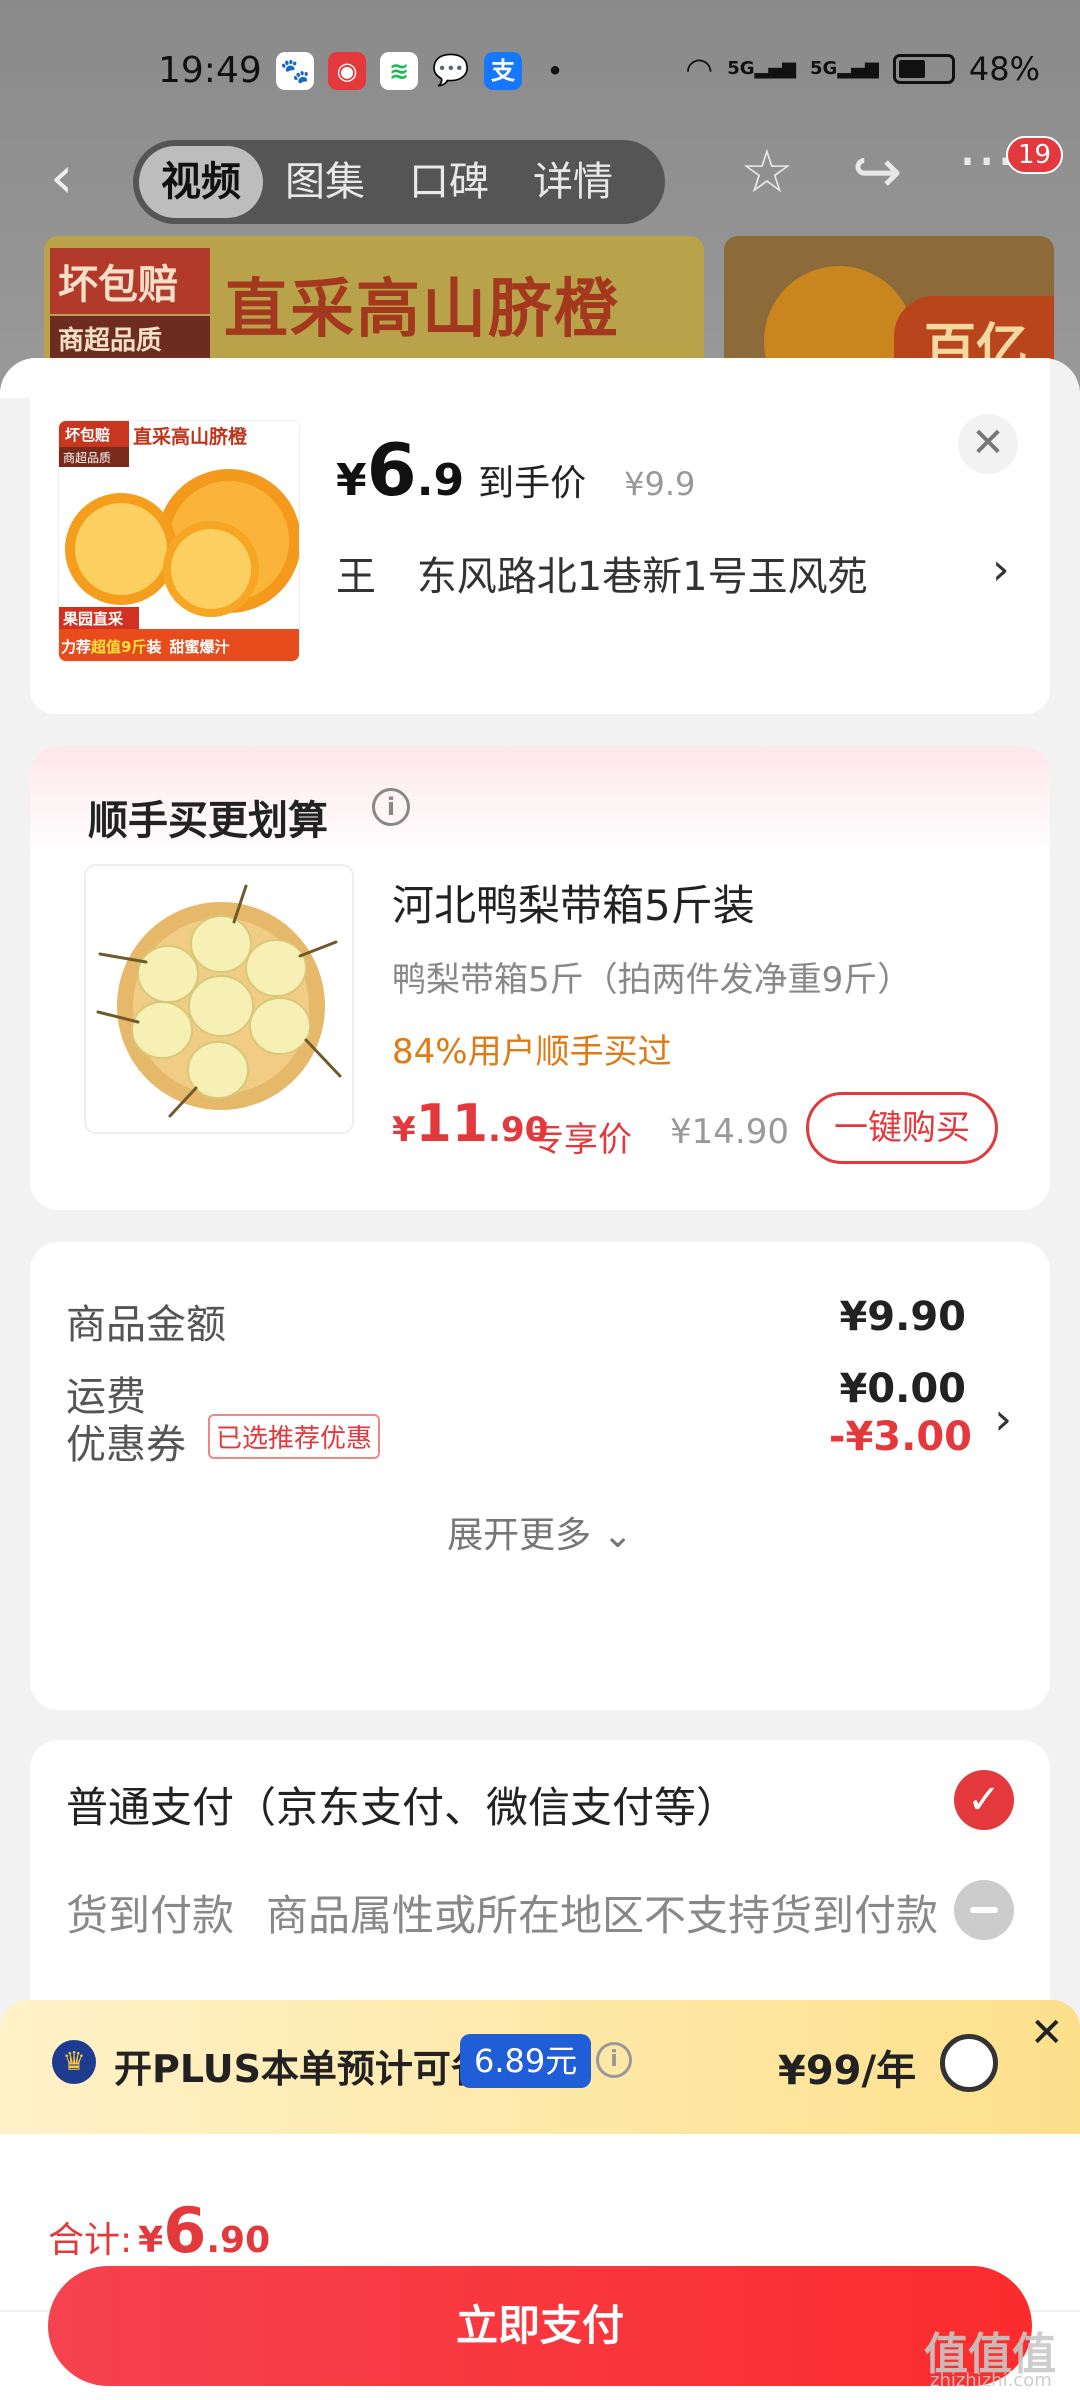 The height and width of the screenshot is (2400, 1080). Describe the element at coordinates (185, 2230) in the screenshot. I see `total-integer: 6` at that location.